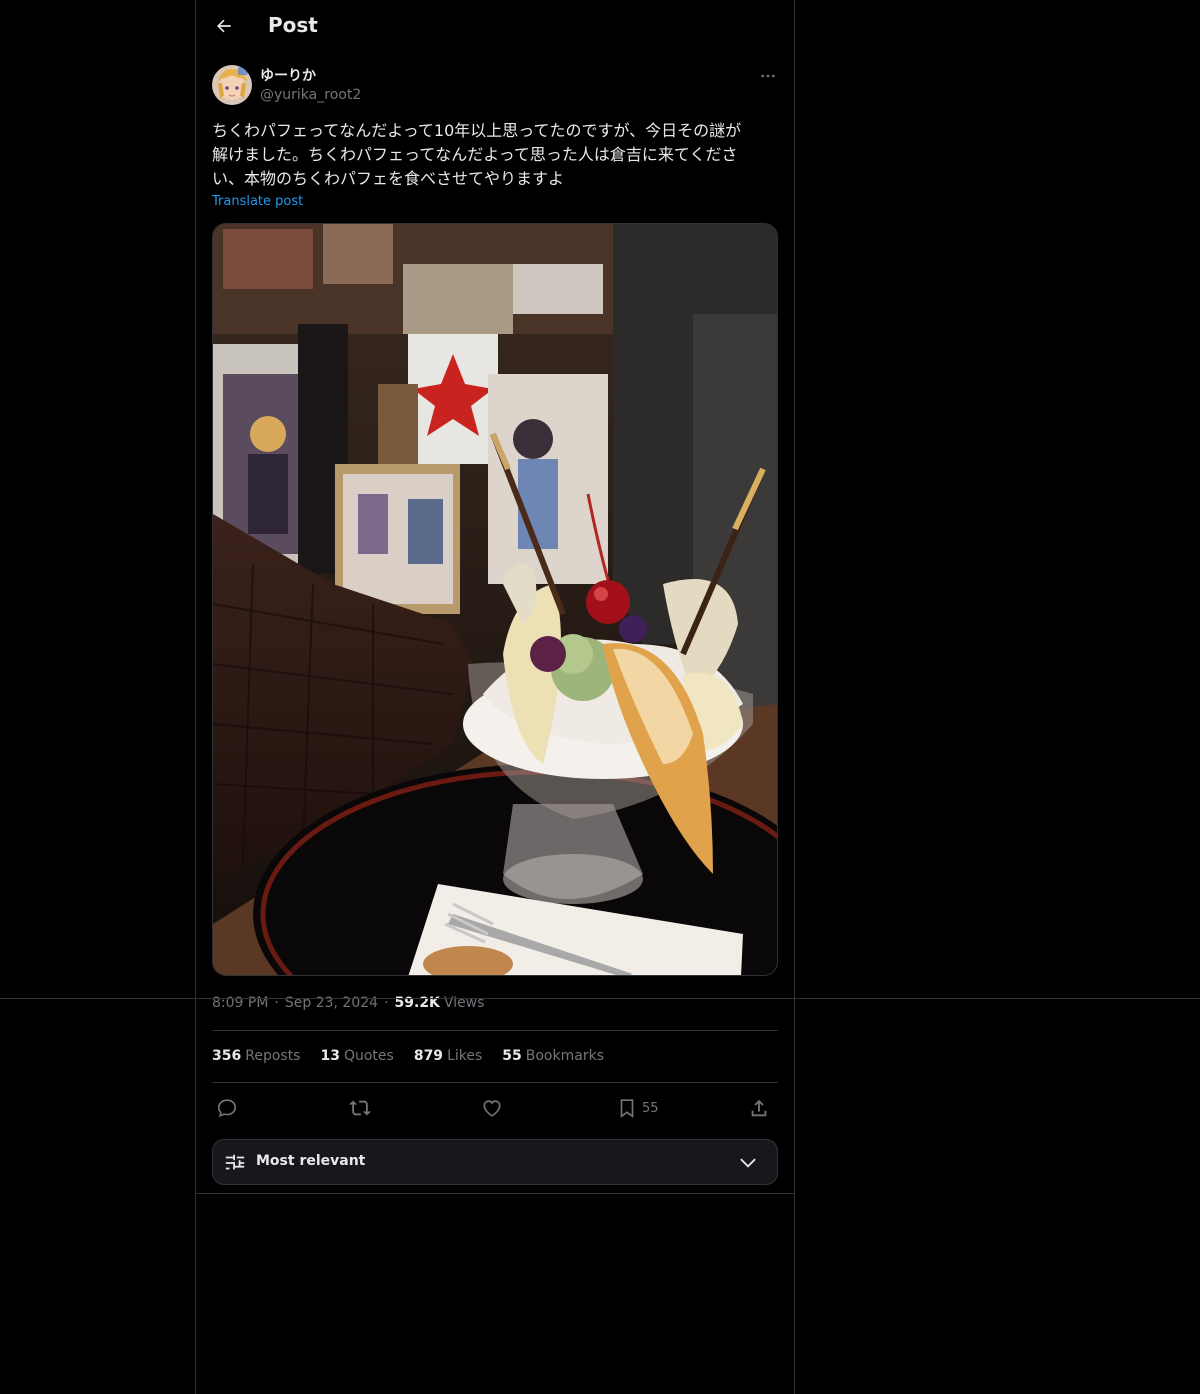  What do you see at coordinates (748, 1163) in the screenshot?
I see `chevron-down-icon` at bounding box center [748, 1163].